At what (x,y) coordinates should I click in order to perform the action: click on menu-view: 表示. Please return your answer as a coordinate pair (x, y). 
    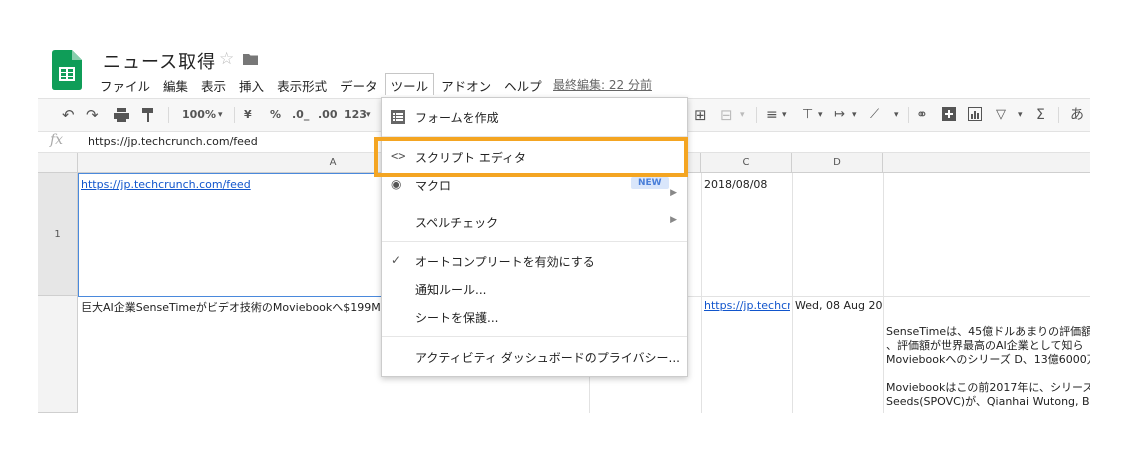
    Looking at the image, I should click on (213, 84).